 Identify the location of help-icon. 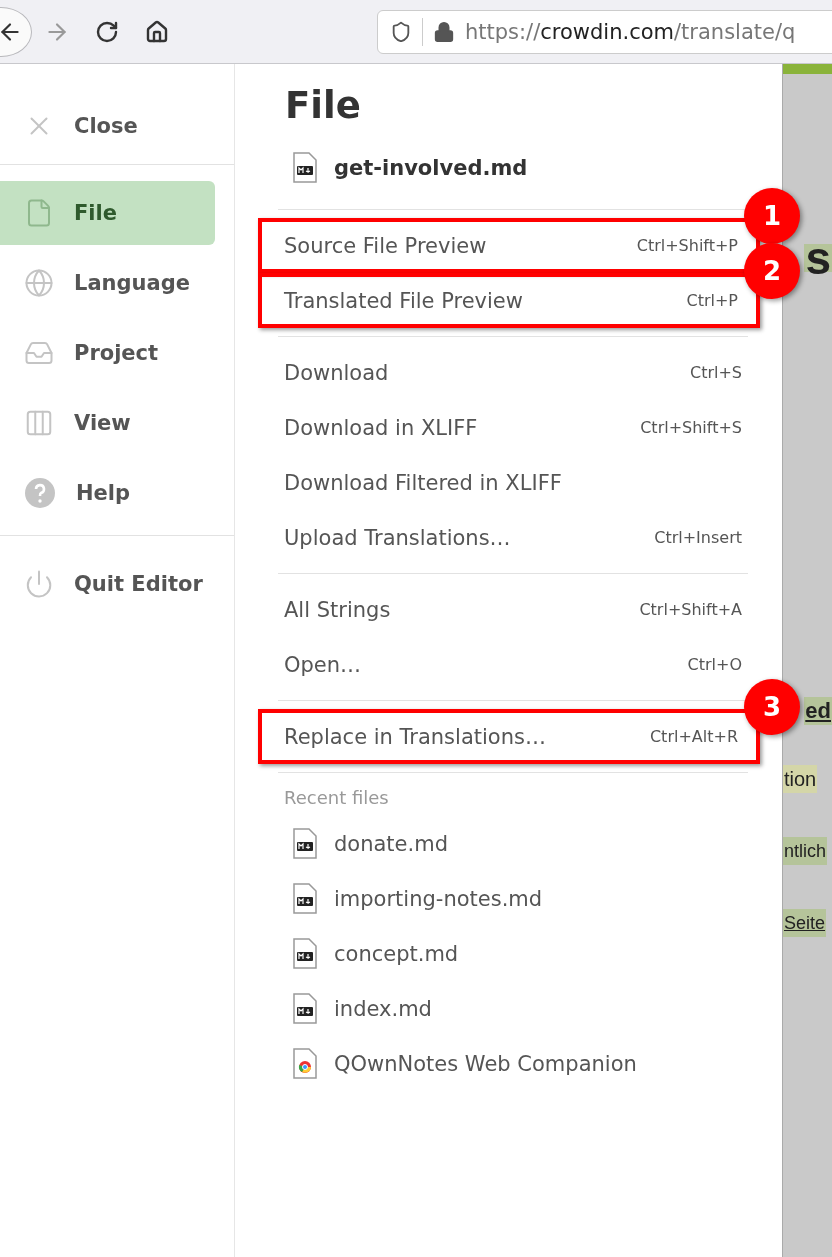
(40, 493).